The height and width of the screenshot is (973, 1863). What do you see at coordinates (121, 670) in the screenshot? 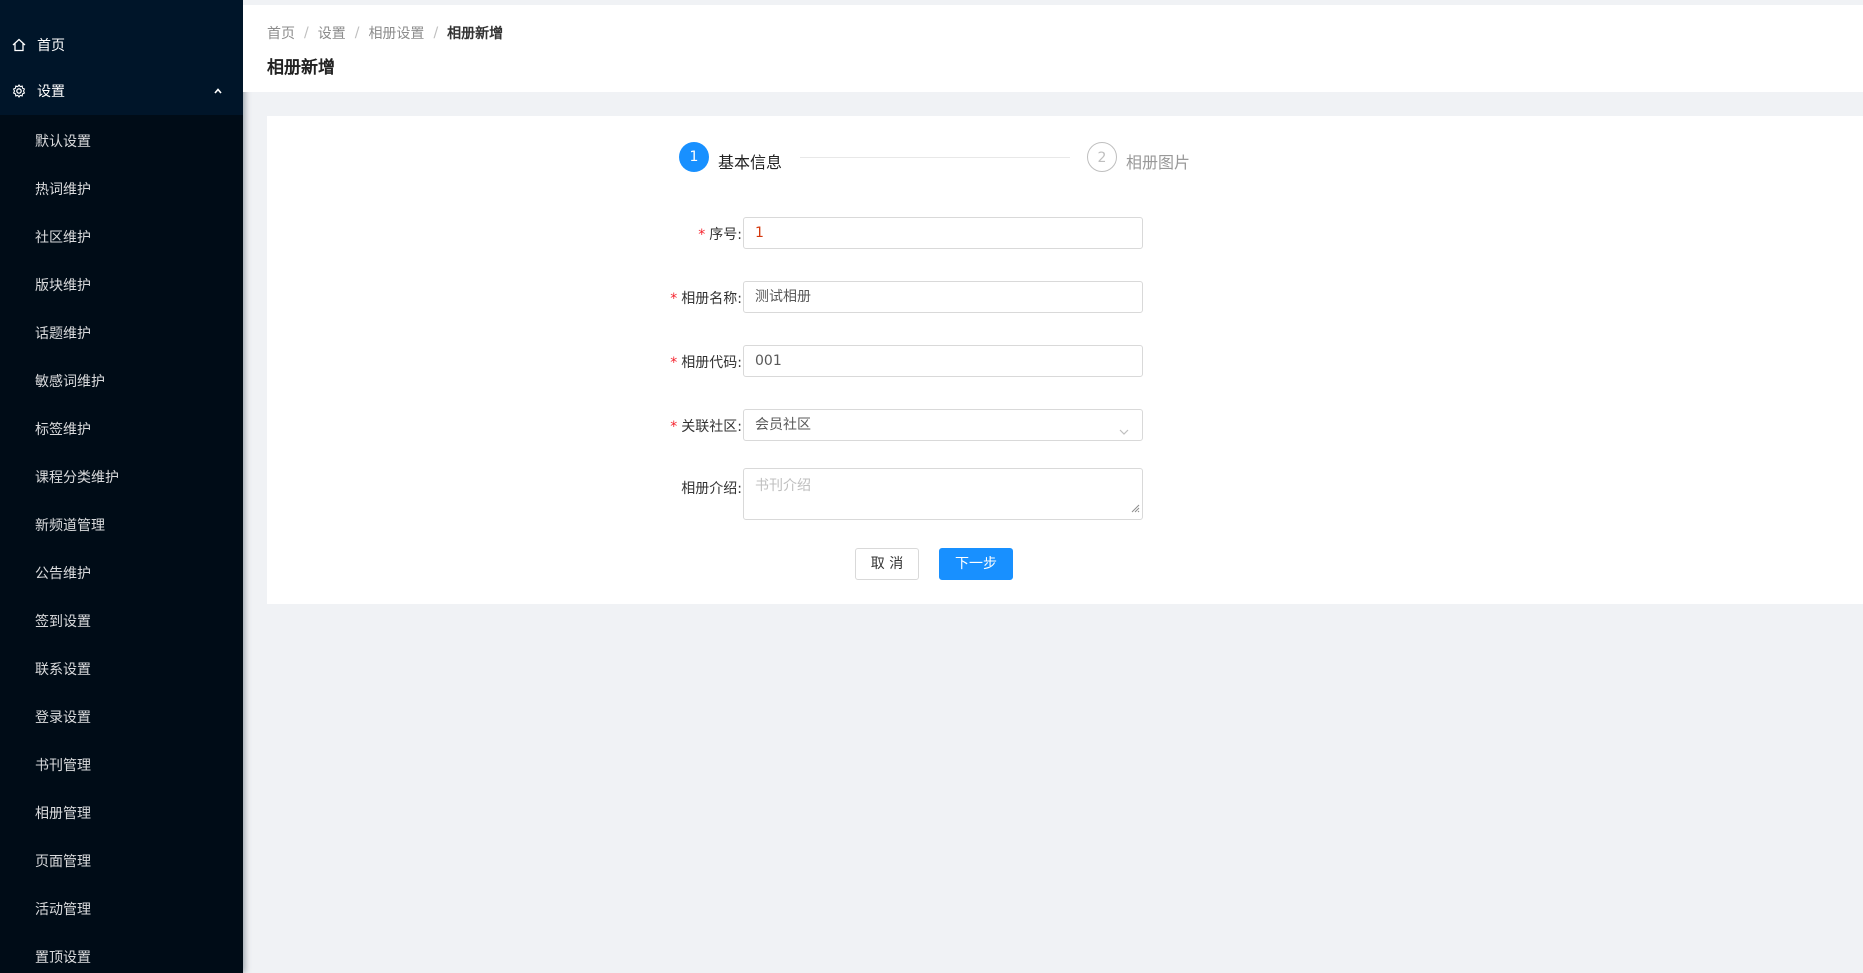
I see `sidebar-item-contact-settings: 联系设置` at bounding box center [121, 670].